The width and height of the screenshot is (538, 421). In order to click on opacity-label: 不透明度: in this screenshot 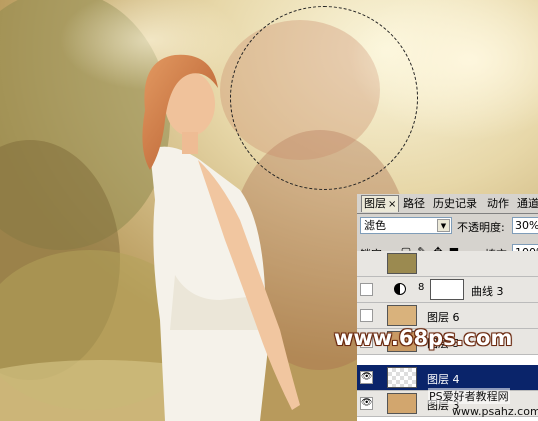, I will do `click(481, 227)`.